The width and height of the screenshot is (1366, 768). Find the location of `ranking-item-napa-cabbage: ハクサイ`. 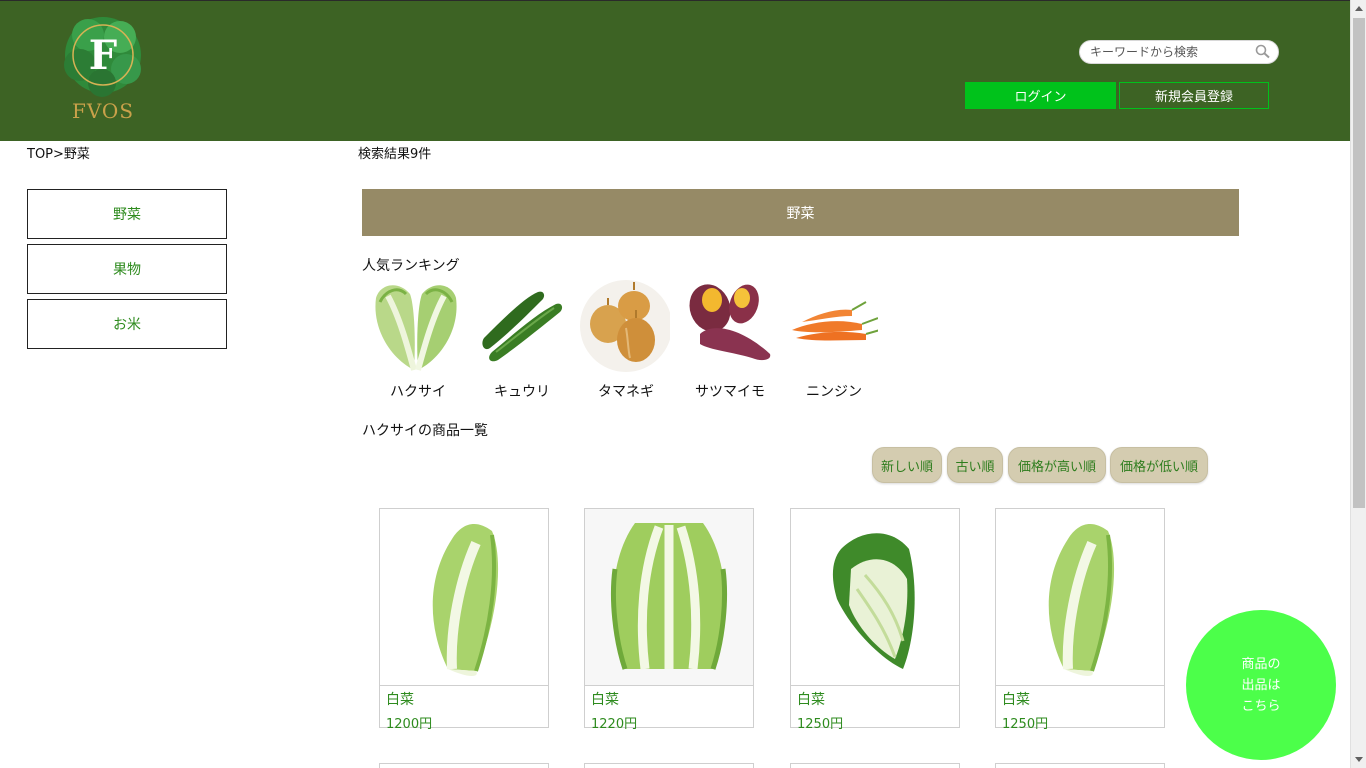

ranking-item-napa-cabbage: ハクサイ is located at coordinates (414, 340).